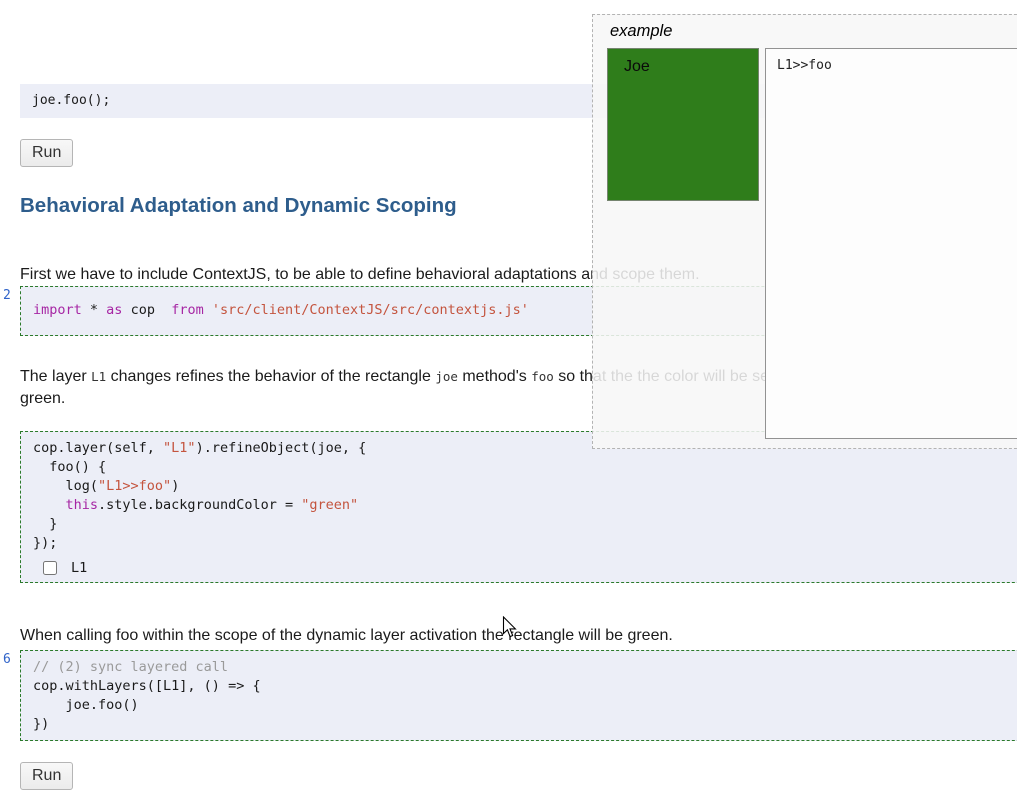 The width and height of the screenshot is (1017, 808). What do you see at coordinates (446, 376) in the screenshot?
I see `inline-code-joe: joe` at bounding box center [446, 376].